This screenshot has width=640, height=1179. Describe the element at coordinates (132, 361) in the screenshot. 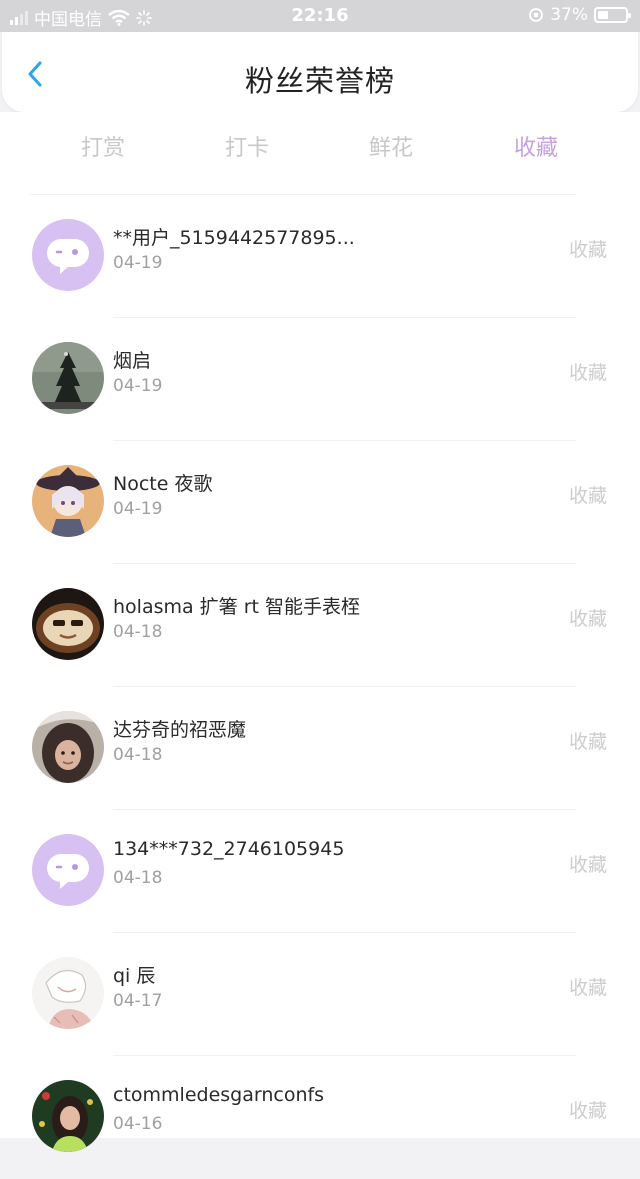

I see `user-name: 烟启` at that location.